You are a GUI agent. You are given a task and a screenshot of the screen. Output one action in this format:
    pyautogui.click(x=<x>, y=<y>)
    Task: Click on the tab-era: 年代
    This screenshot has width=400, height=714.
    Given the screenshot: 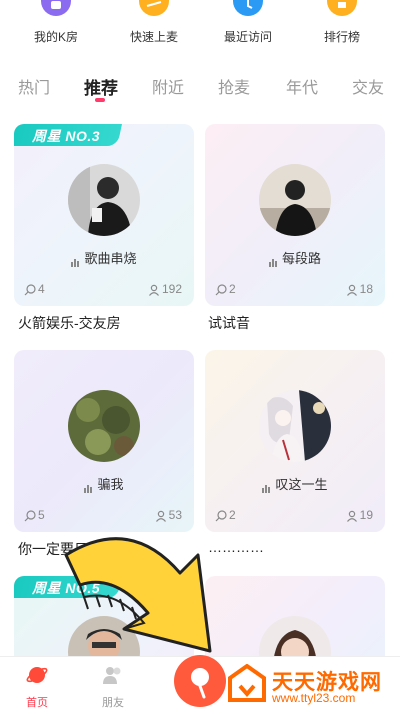 What is the action you would take?
    pyautogui.click(x=302, y=86)
    